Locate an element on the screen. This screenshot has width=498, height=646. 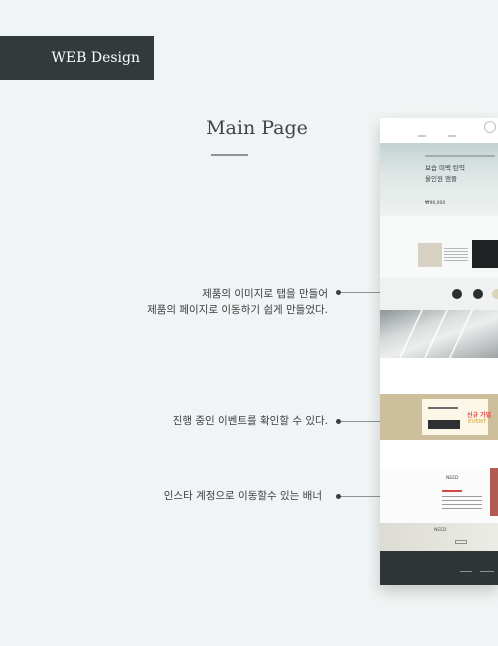
annotation-line: 진행 중인 이벤트를 확인할 수 있다. is located at coordinates (250, 421).